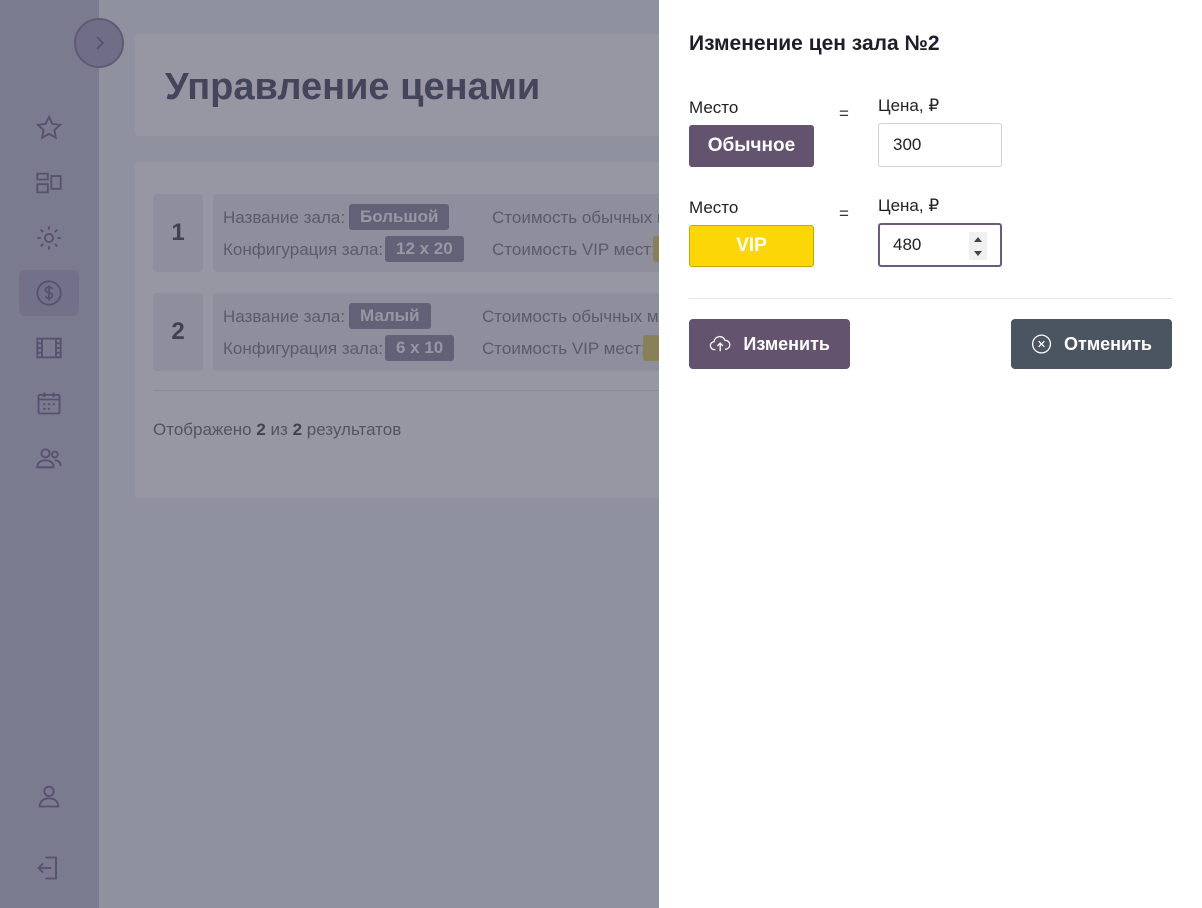 The height and width of the screenshot is (908, 1202). I want to click on cloud-upload-icon, so click(720, 343).